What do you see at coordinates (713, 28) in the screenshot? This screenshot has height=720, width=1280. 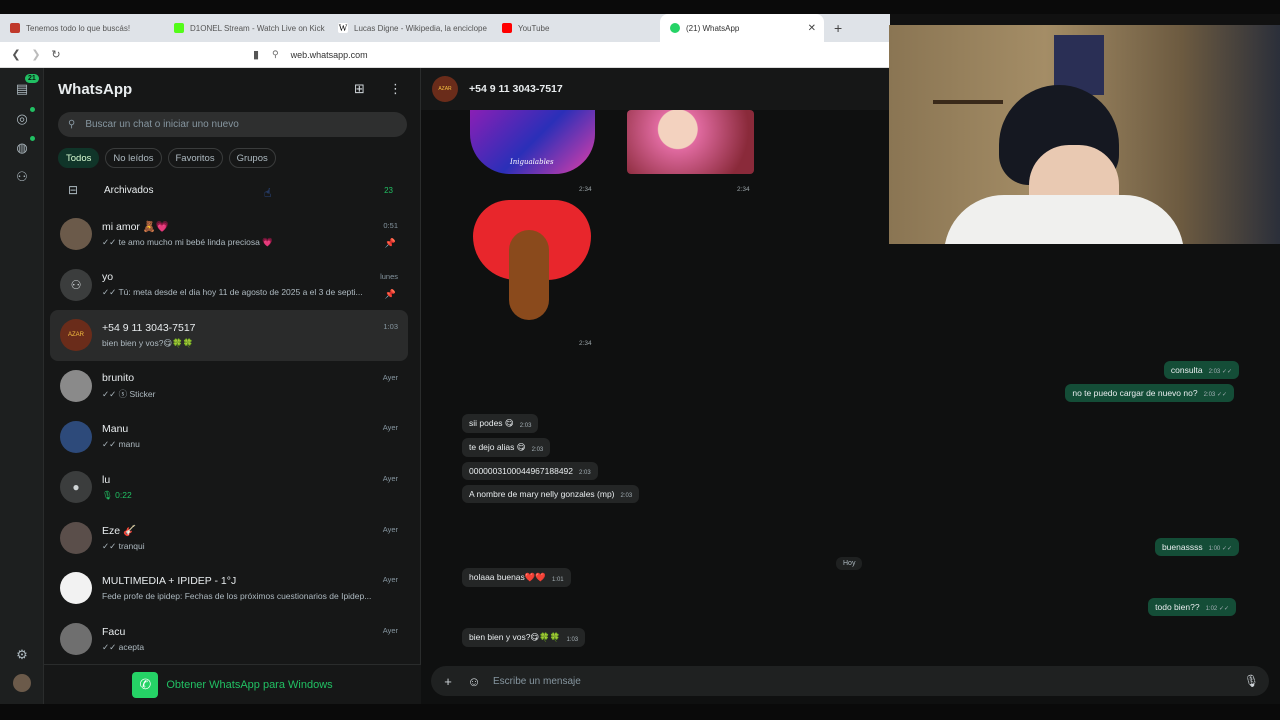 I see `tab-label: (21) WhatsApp` at bounding box center [713, 28].